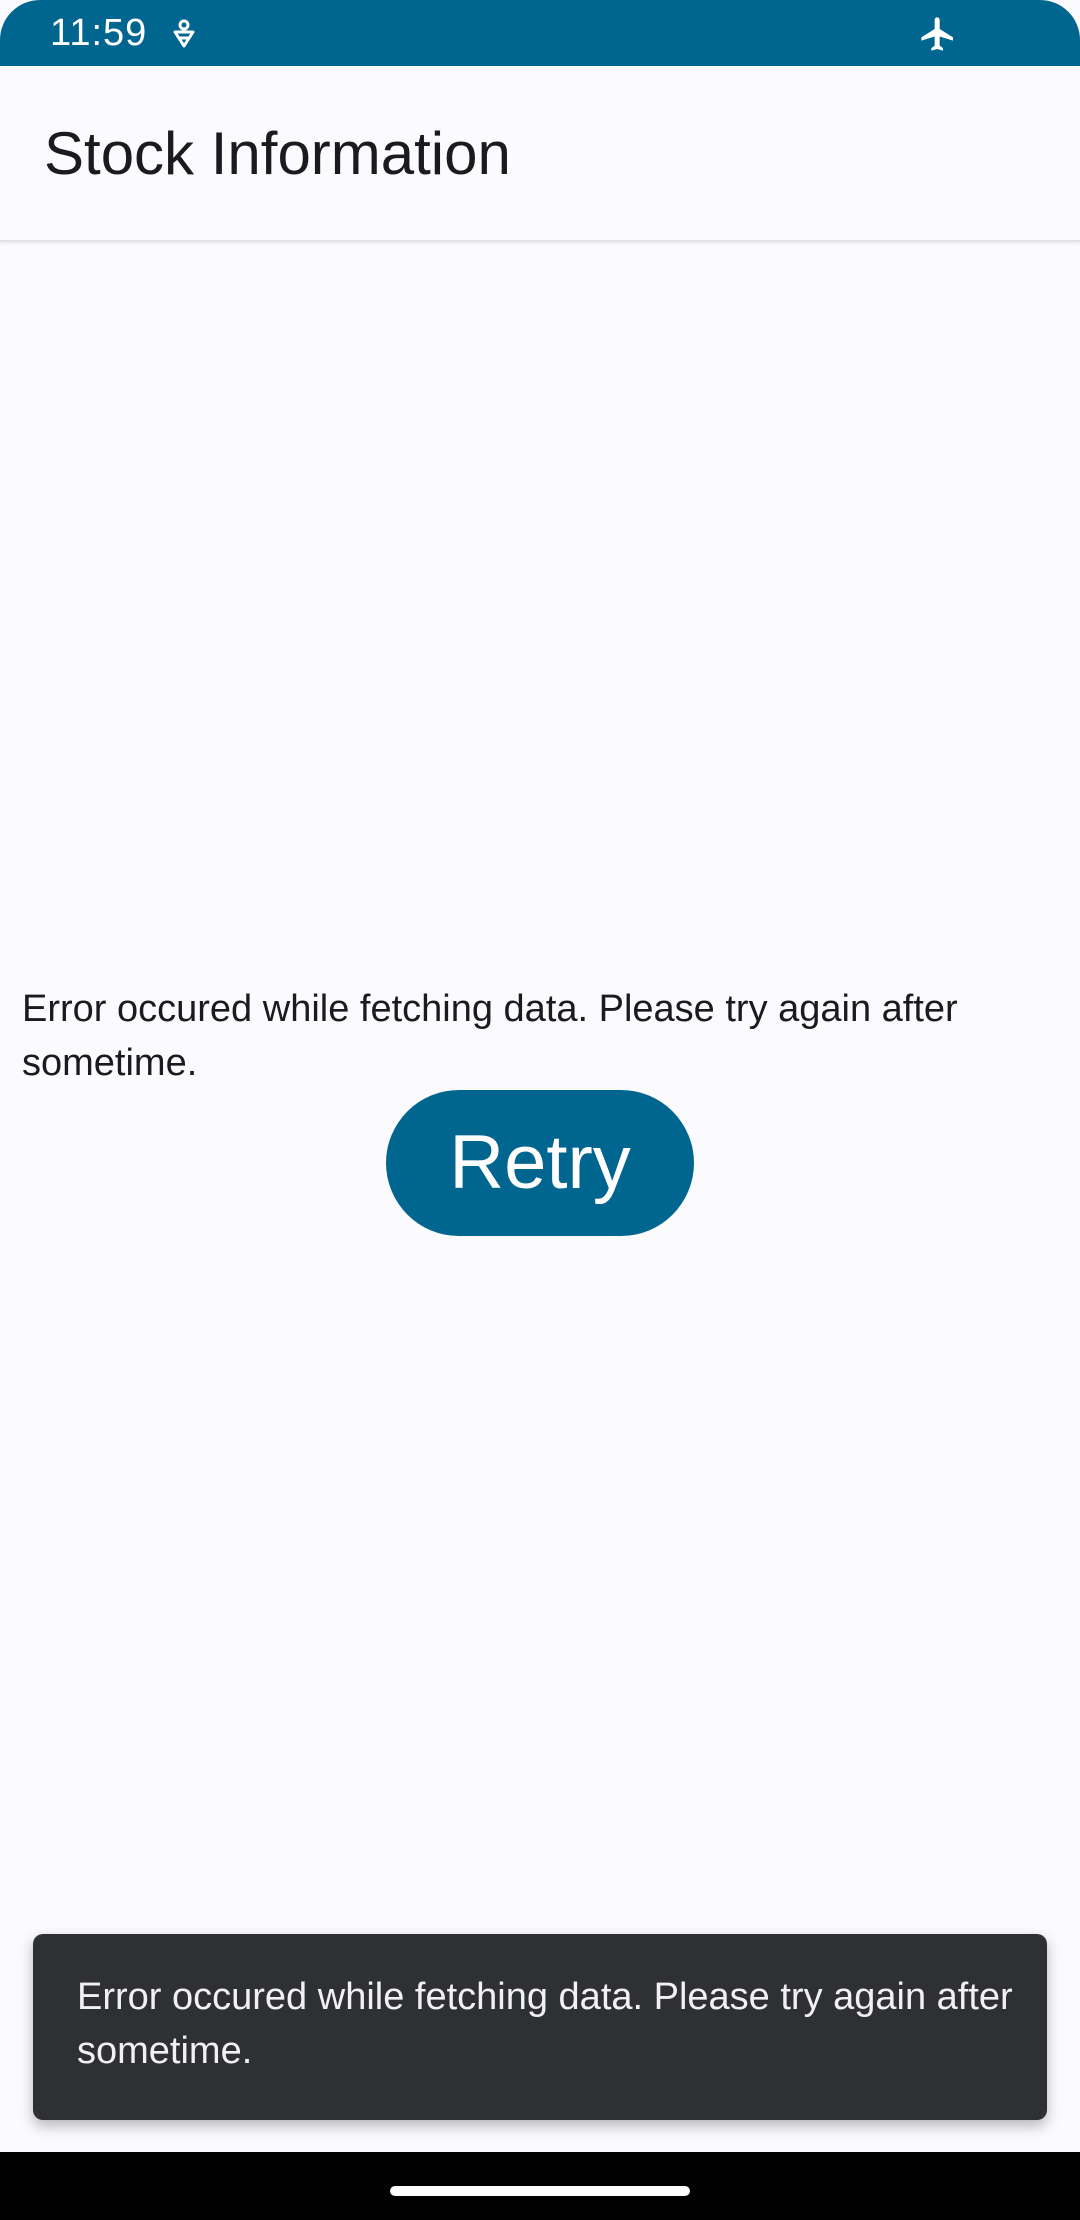 The width and height of the screenshot is (1080, 2220). I want to click on status-bar: 11:59, so click(540, 33).